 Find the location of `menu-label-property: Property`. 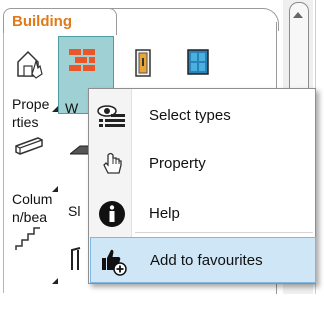

menu-label-property: Property is located at coordinates (177, 163).